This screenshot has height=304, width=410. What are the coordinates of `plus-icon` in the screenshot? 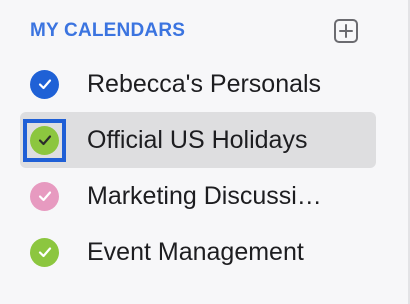 It's located at (346, 31).